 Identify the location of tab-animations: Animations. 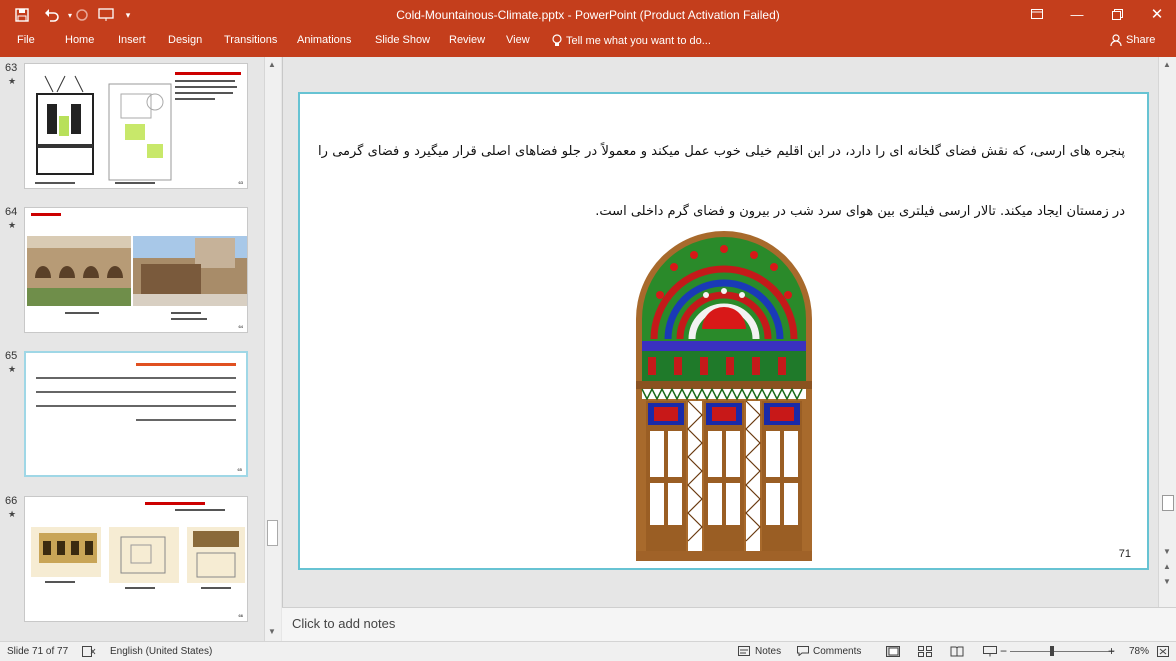
(324, 40).